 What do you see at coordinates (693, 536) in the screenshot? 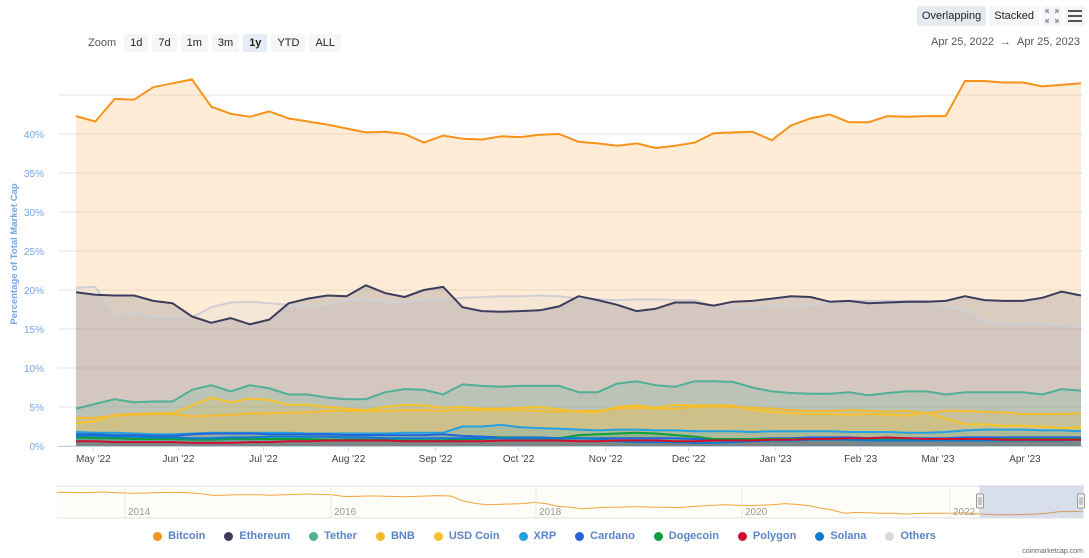
I see `legend-label: Dogecoin` at bounding box center [693, 536].